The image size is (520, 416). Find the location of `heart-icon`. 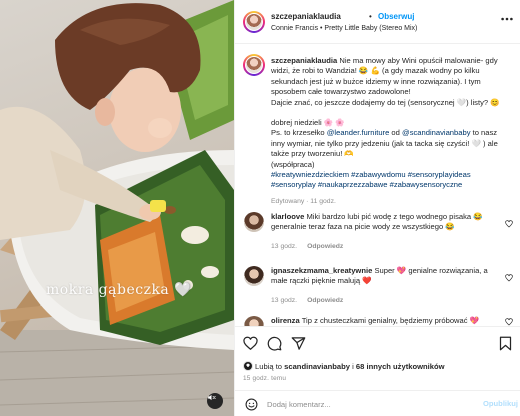

heart-icon is located at coordinates (250, 344).